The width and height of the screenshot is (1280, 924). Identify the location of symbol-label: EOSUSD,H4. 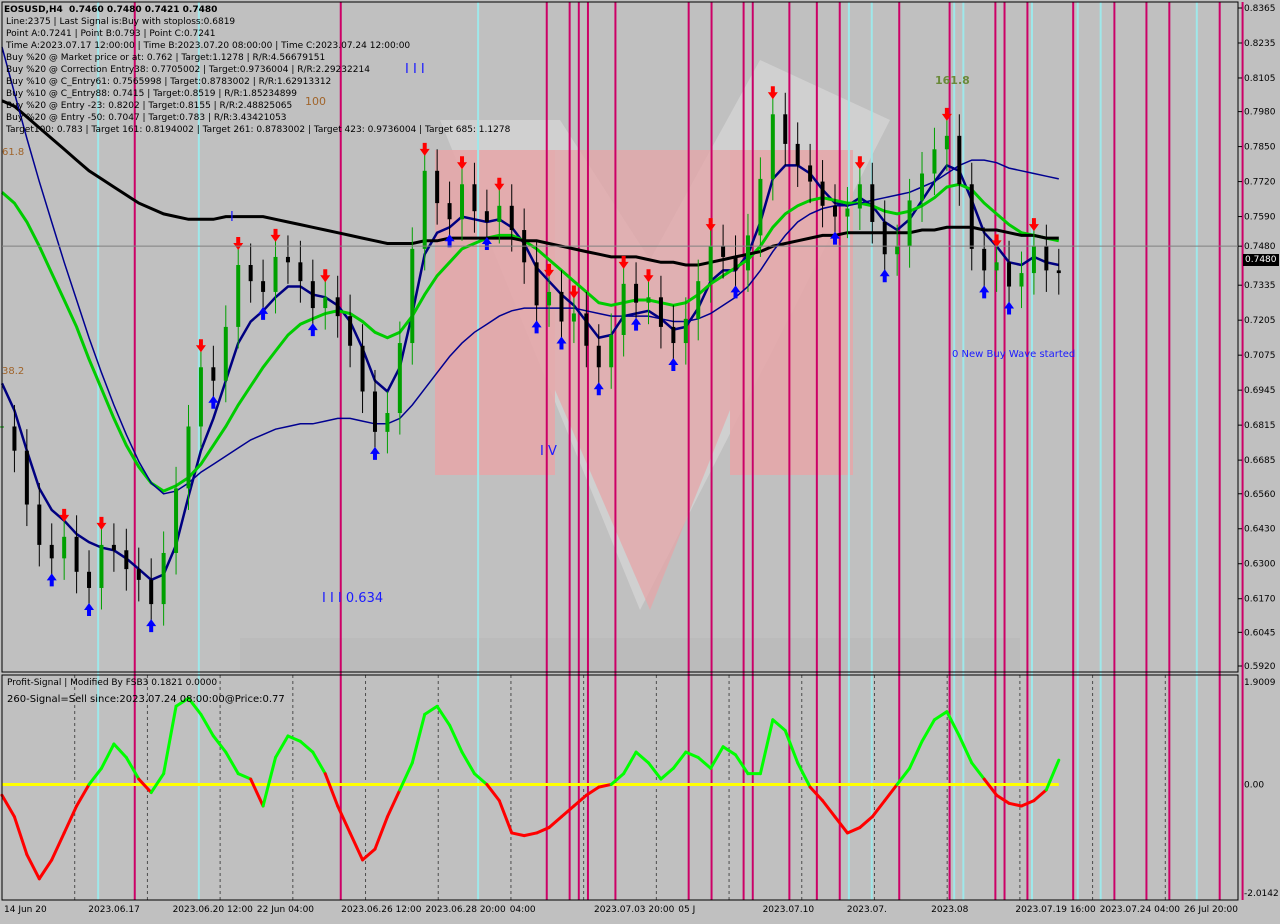
(33, 10).